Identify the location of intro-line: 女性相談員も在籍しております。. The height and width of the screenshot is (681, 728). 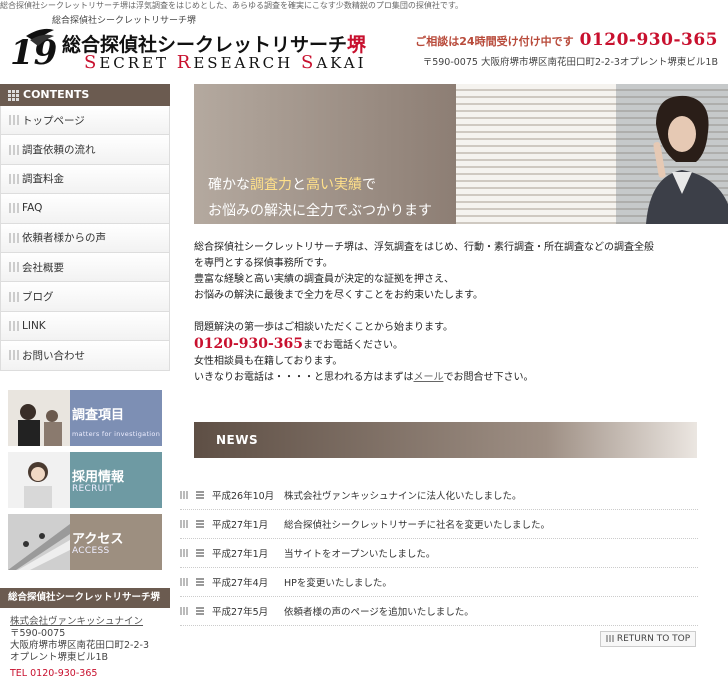
(268, 361).